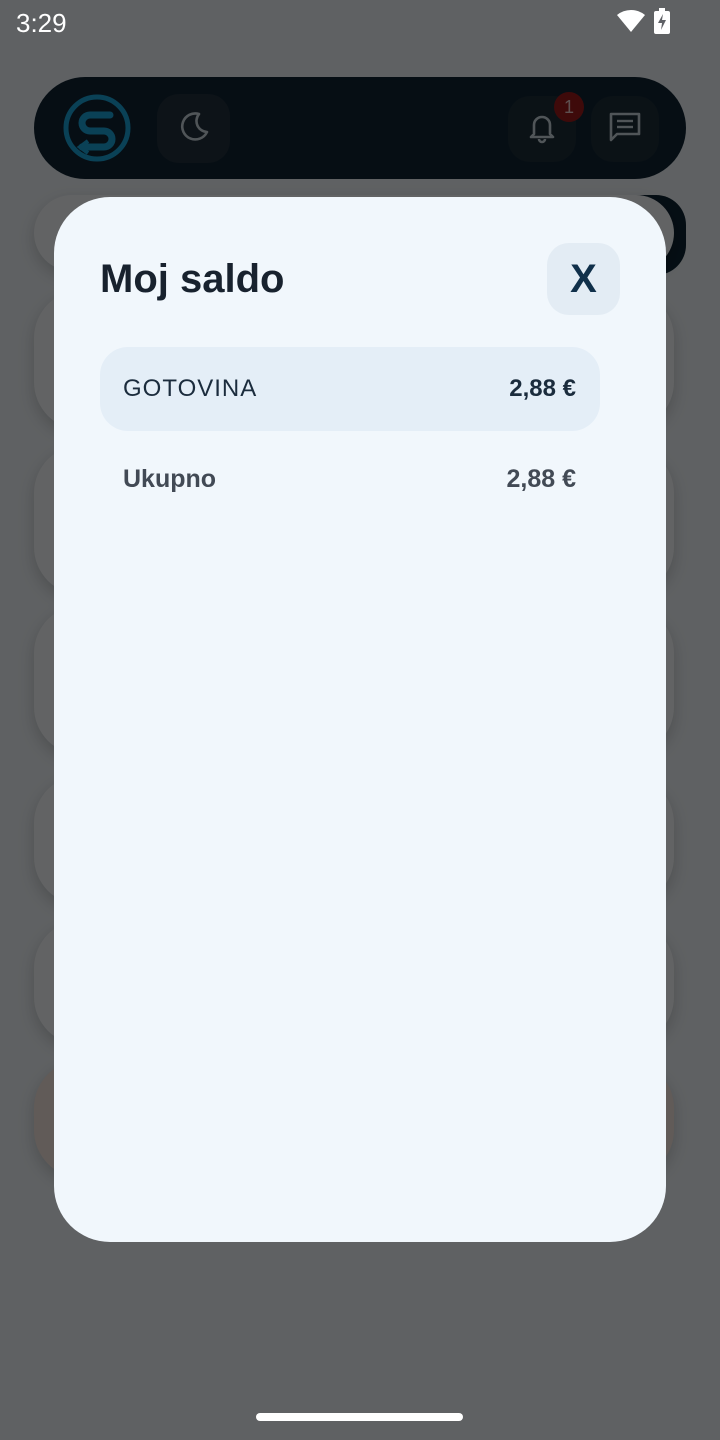  I want to click on total-label: Ukupno, so click(170, 478).